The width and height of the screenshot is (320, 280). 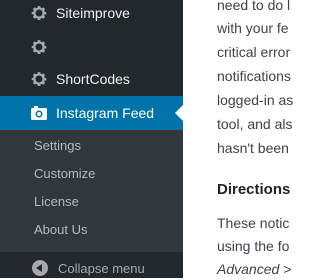 What do you see at coordinates (254, 189) in the screenshot?
I see `section-heading: Directions` at bounding box center [254, 189].